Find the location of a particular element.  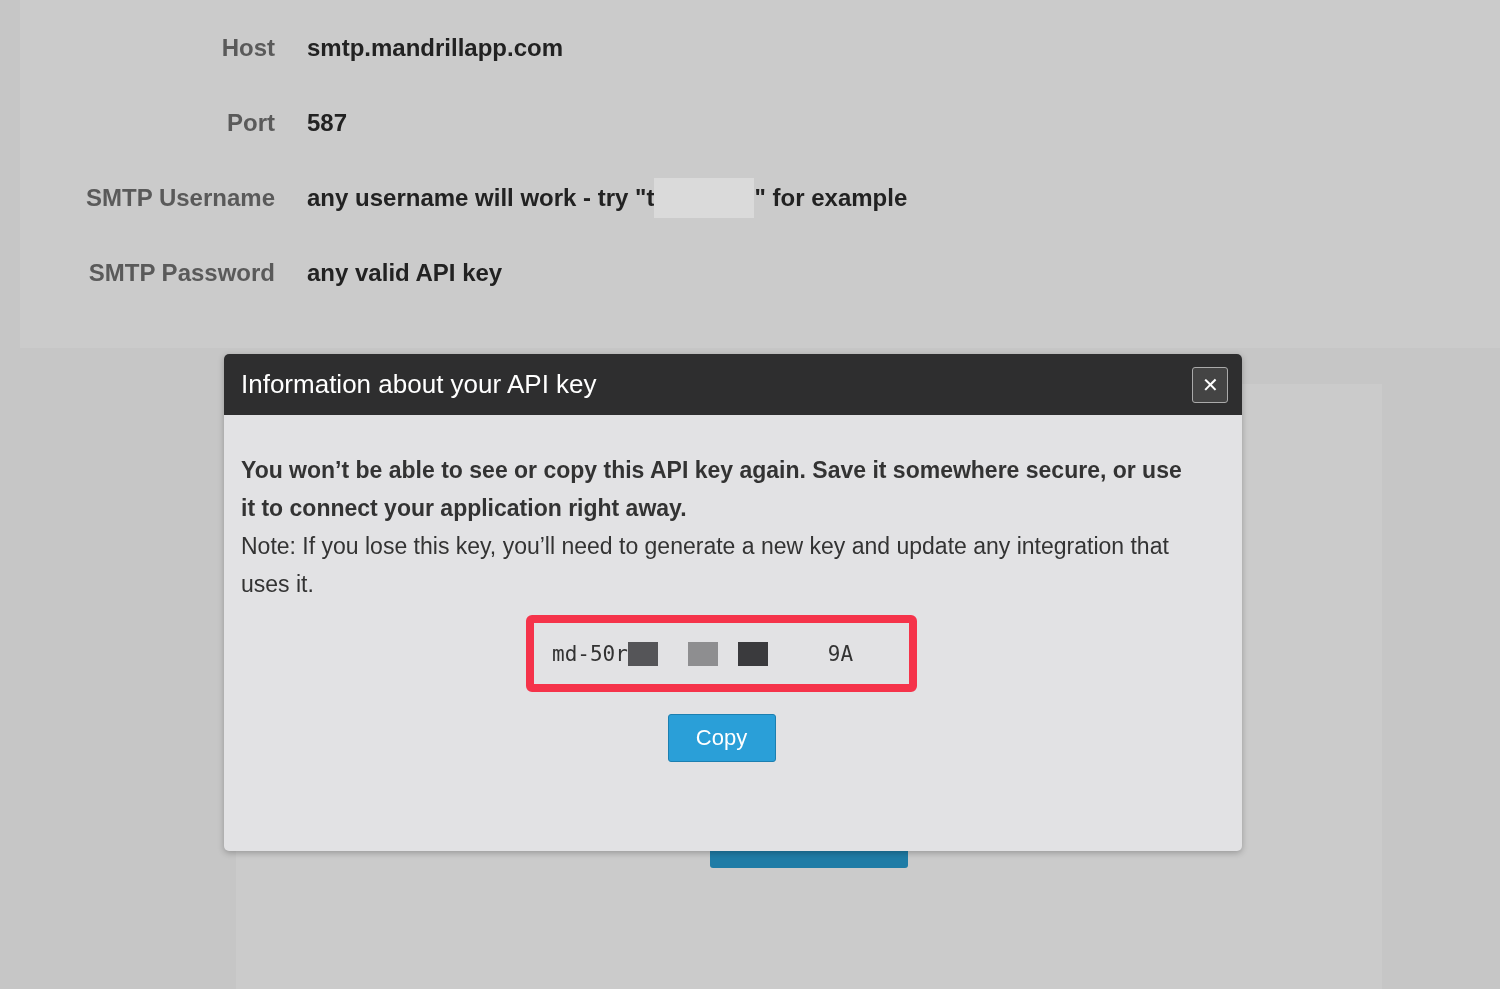

api-key-text: md-50r is located at coordinates (590, 653).